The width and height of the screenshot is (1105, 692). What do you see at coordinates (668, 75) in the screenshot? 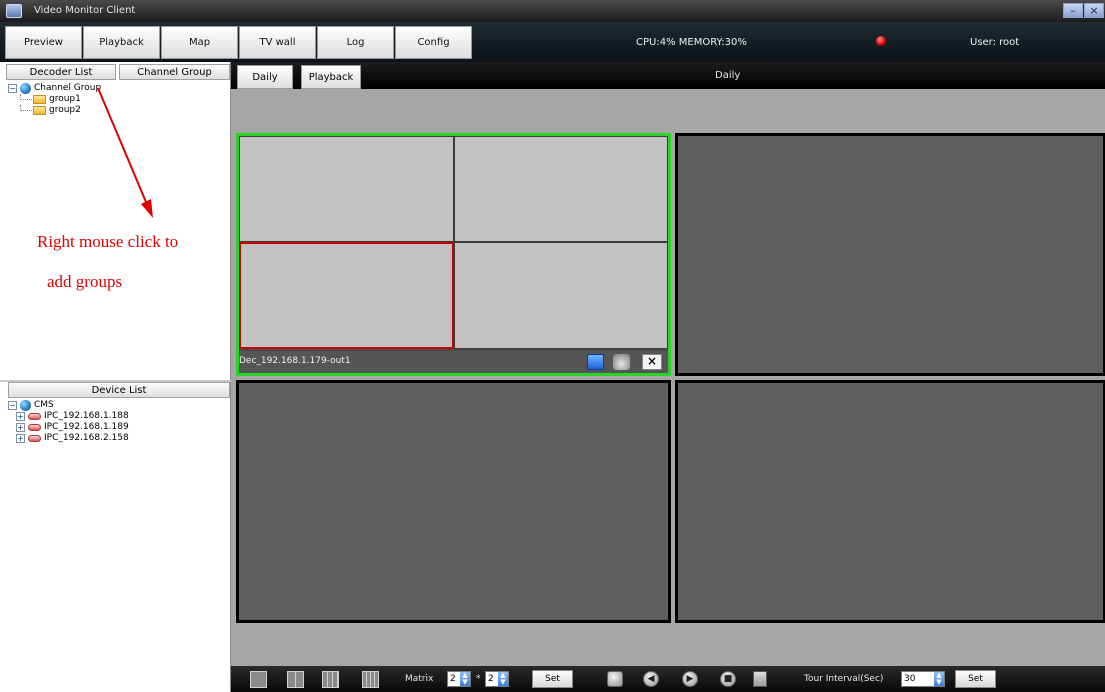
I see `subtab-bar: Daily Playback Daily` at bounding box center [668, 75].